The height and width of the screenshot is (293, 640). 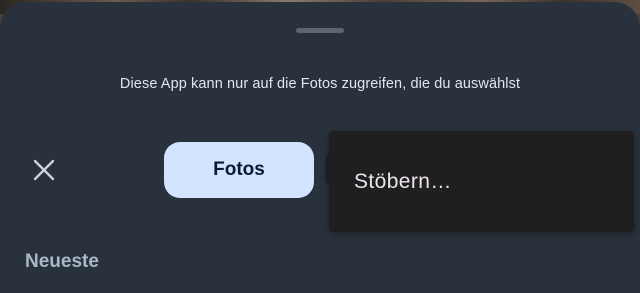 What do you see at coordinates (320, 30) in the screenshot?
I see `drag-handle` at bounding box center [320, 30].